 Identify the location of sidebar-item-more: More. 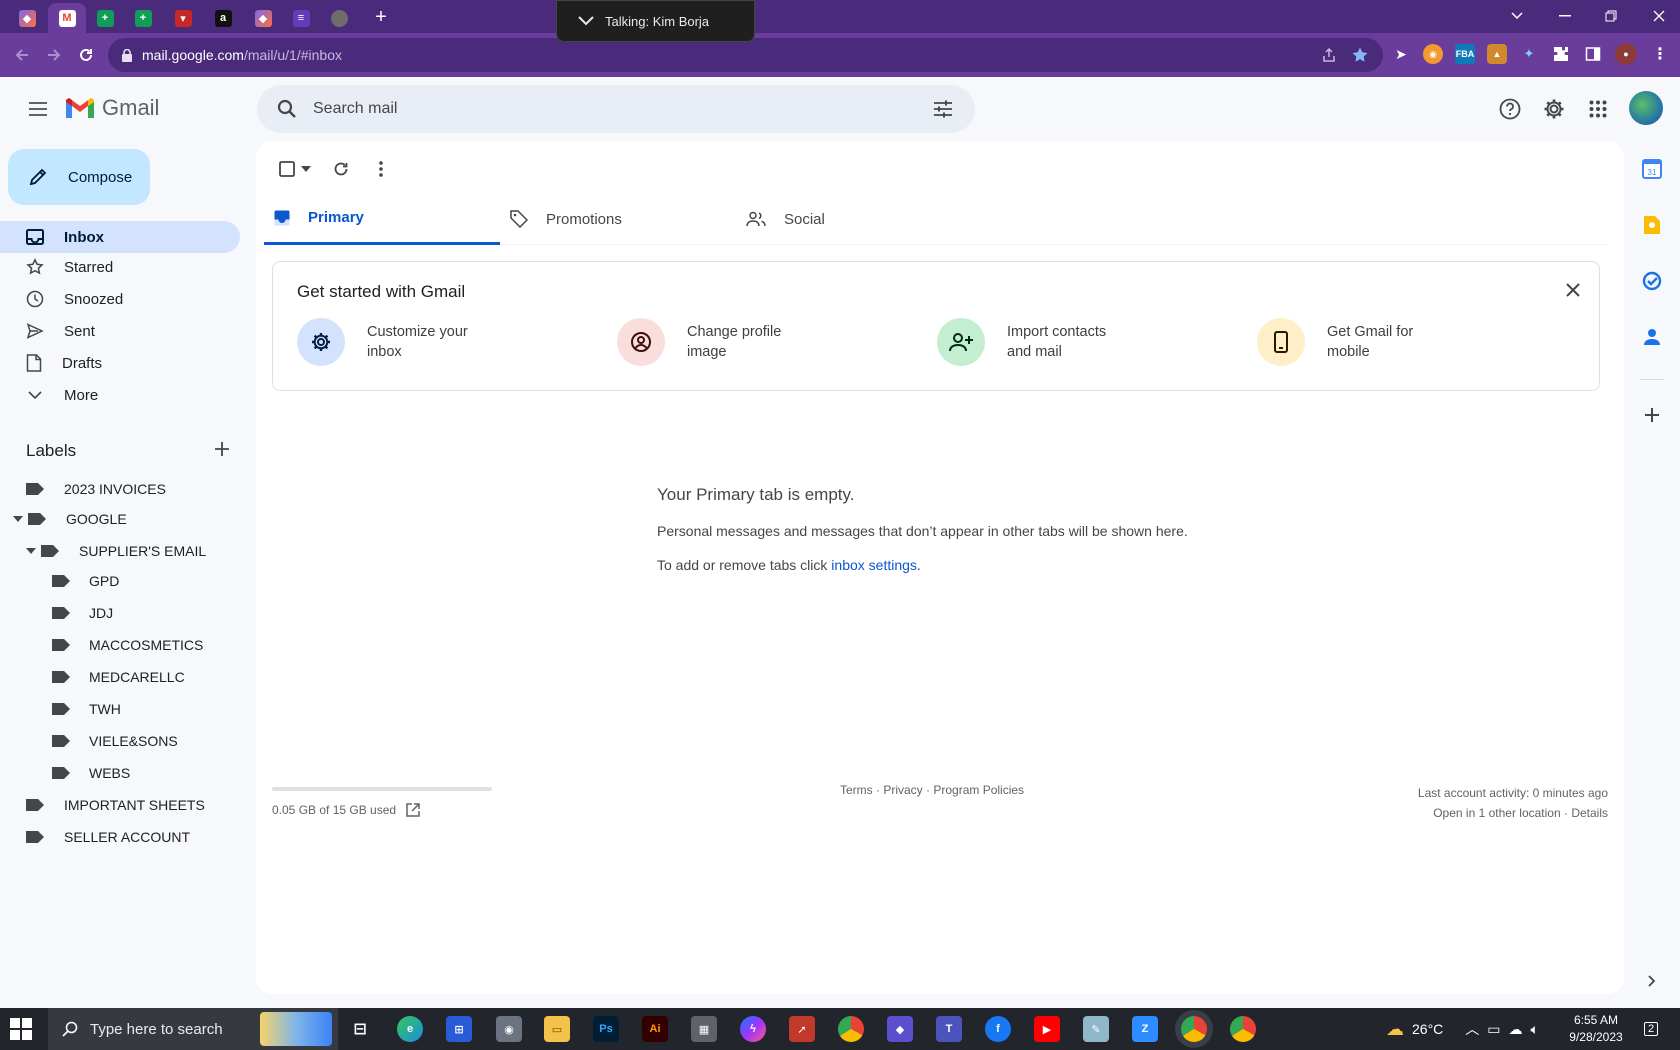
(120, 395).